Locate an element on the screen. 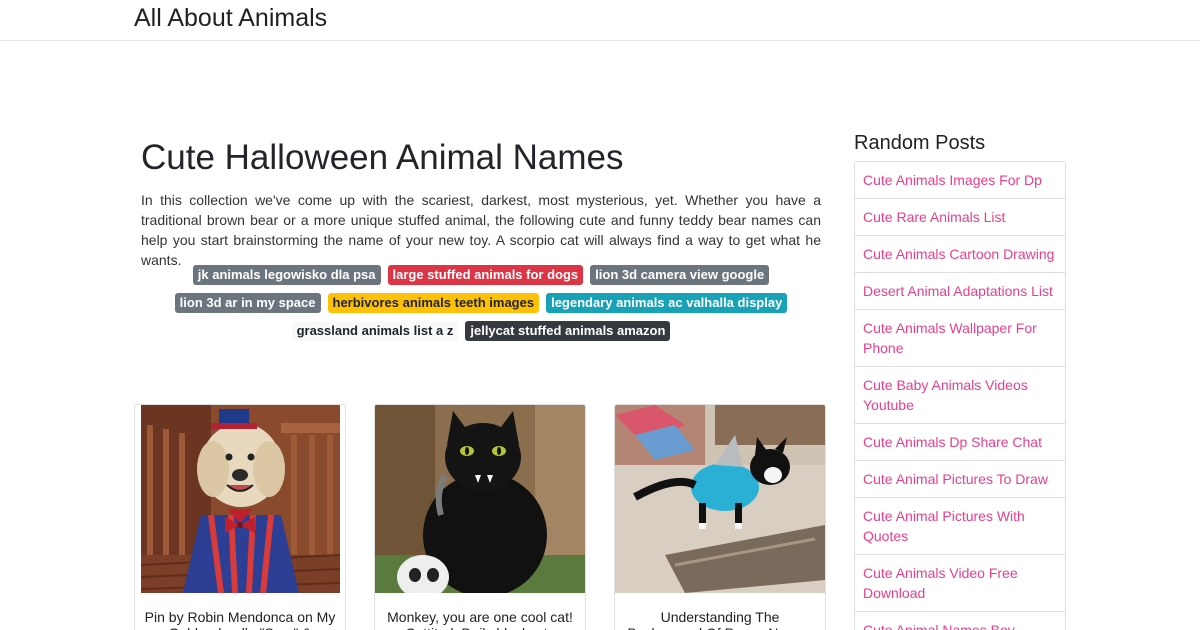 The image size is (1200, 630). tag-link: herbivores animals teeth images is located at coordinates (433, 303).